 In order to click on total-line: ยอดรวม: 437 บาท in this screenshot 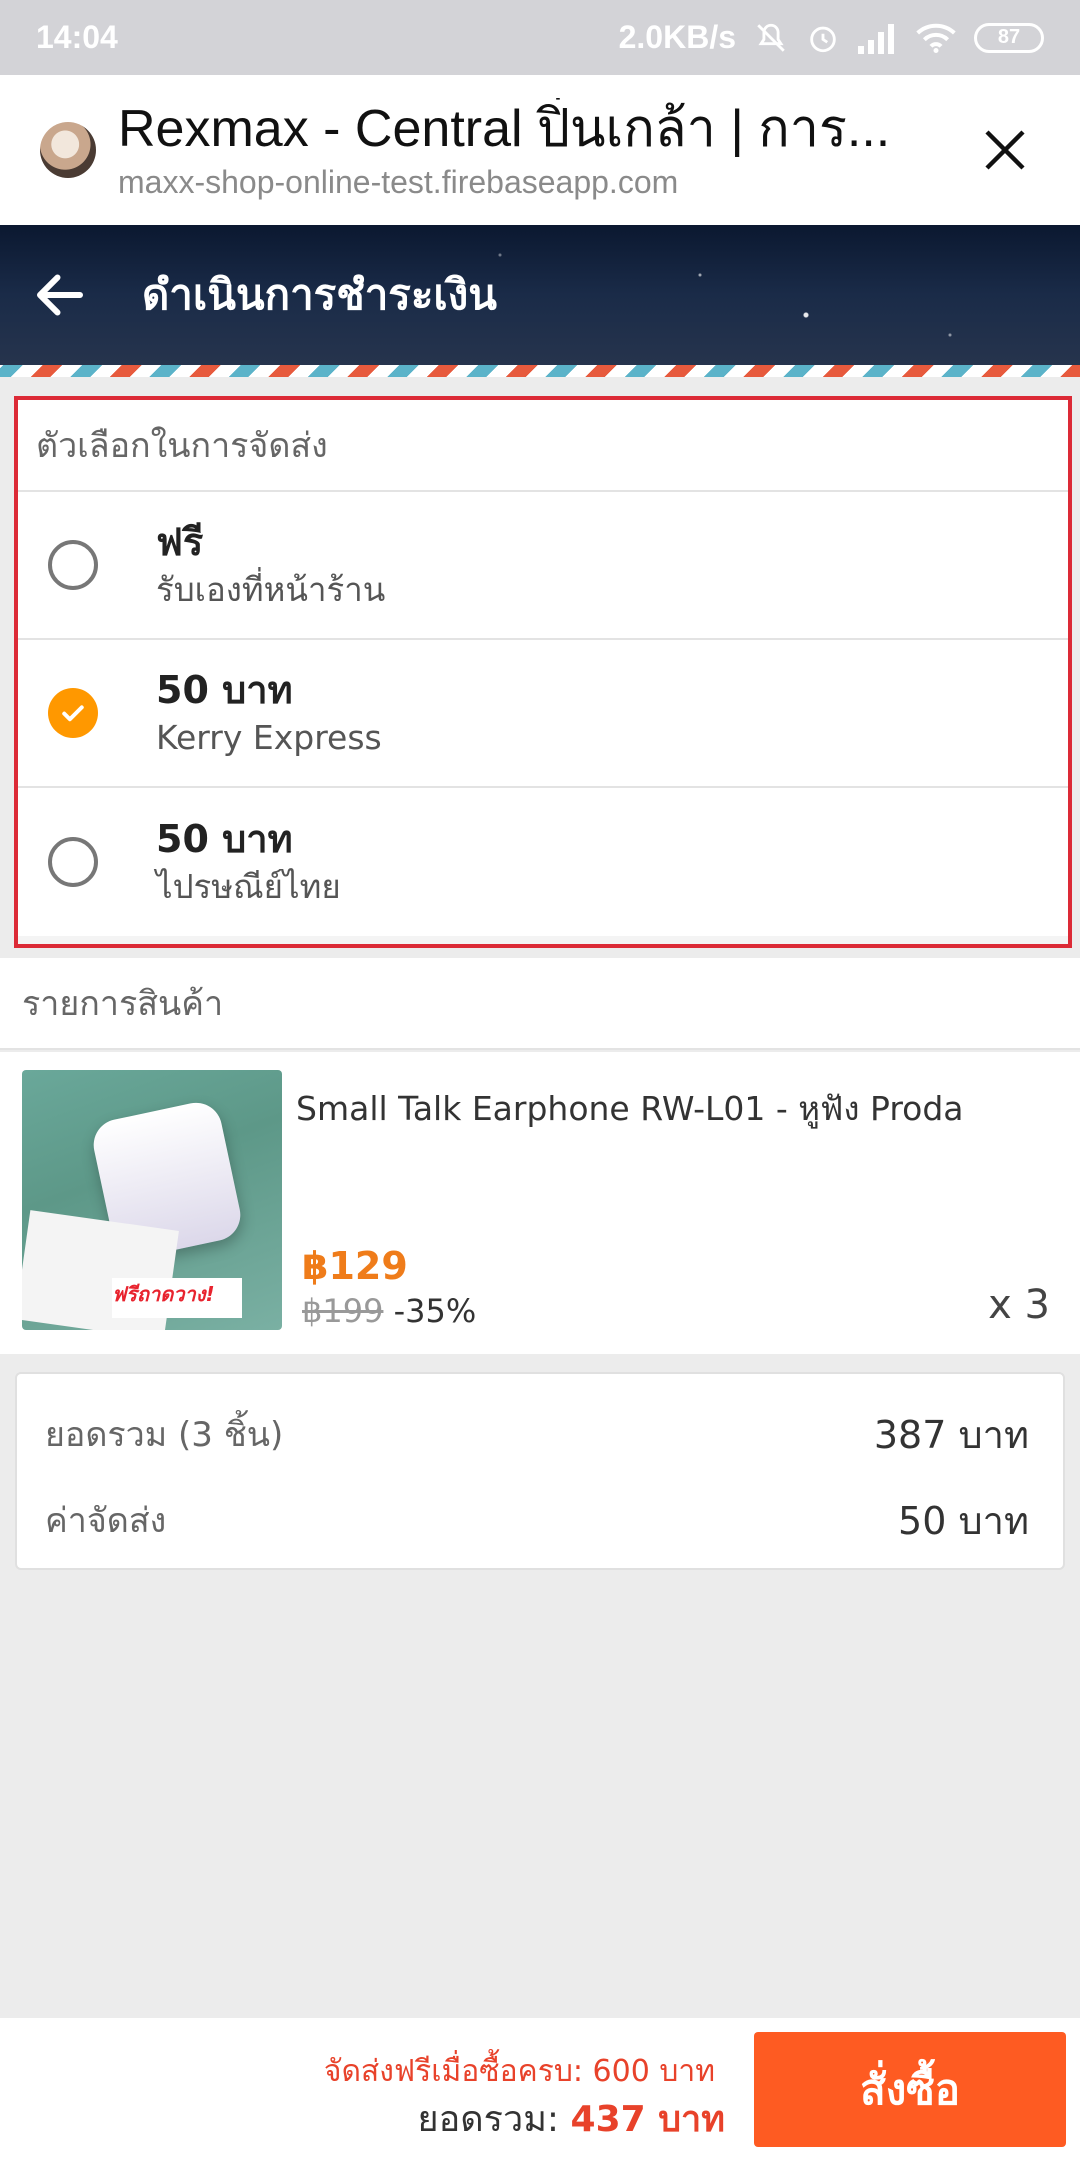, I will do `click(571, 2118)`.